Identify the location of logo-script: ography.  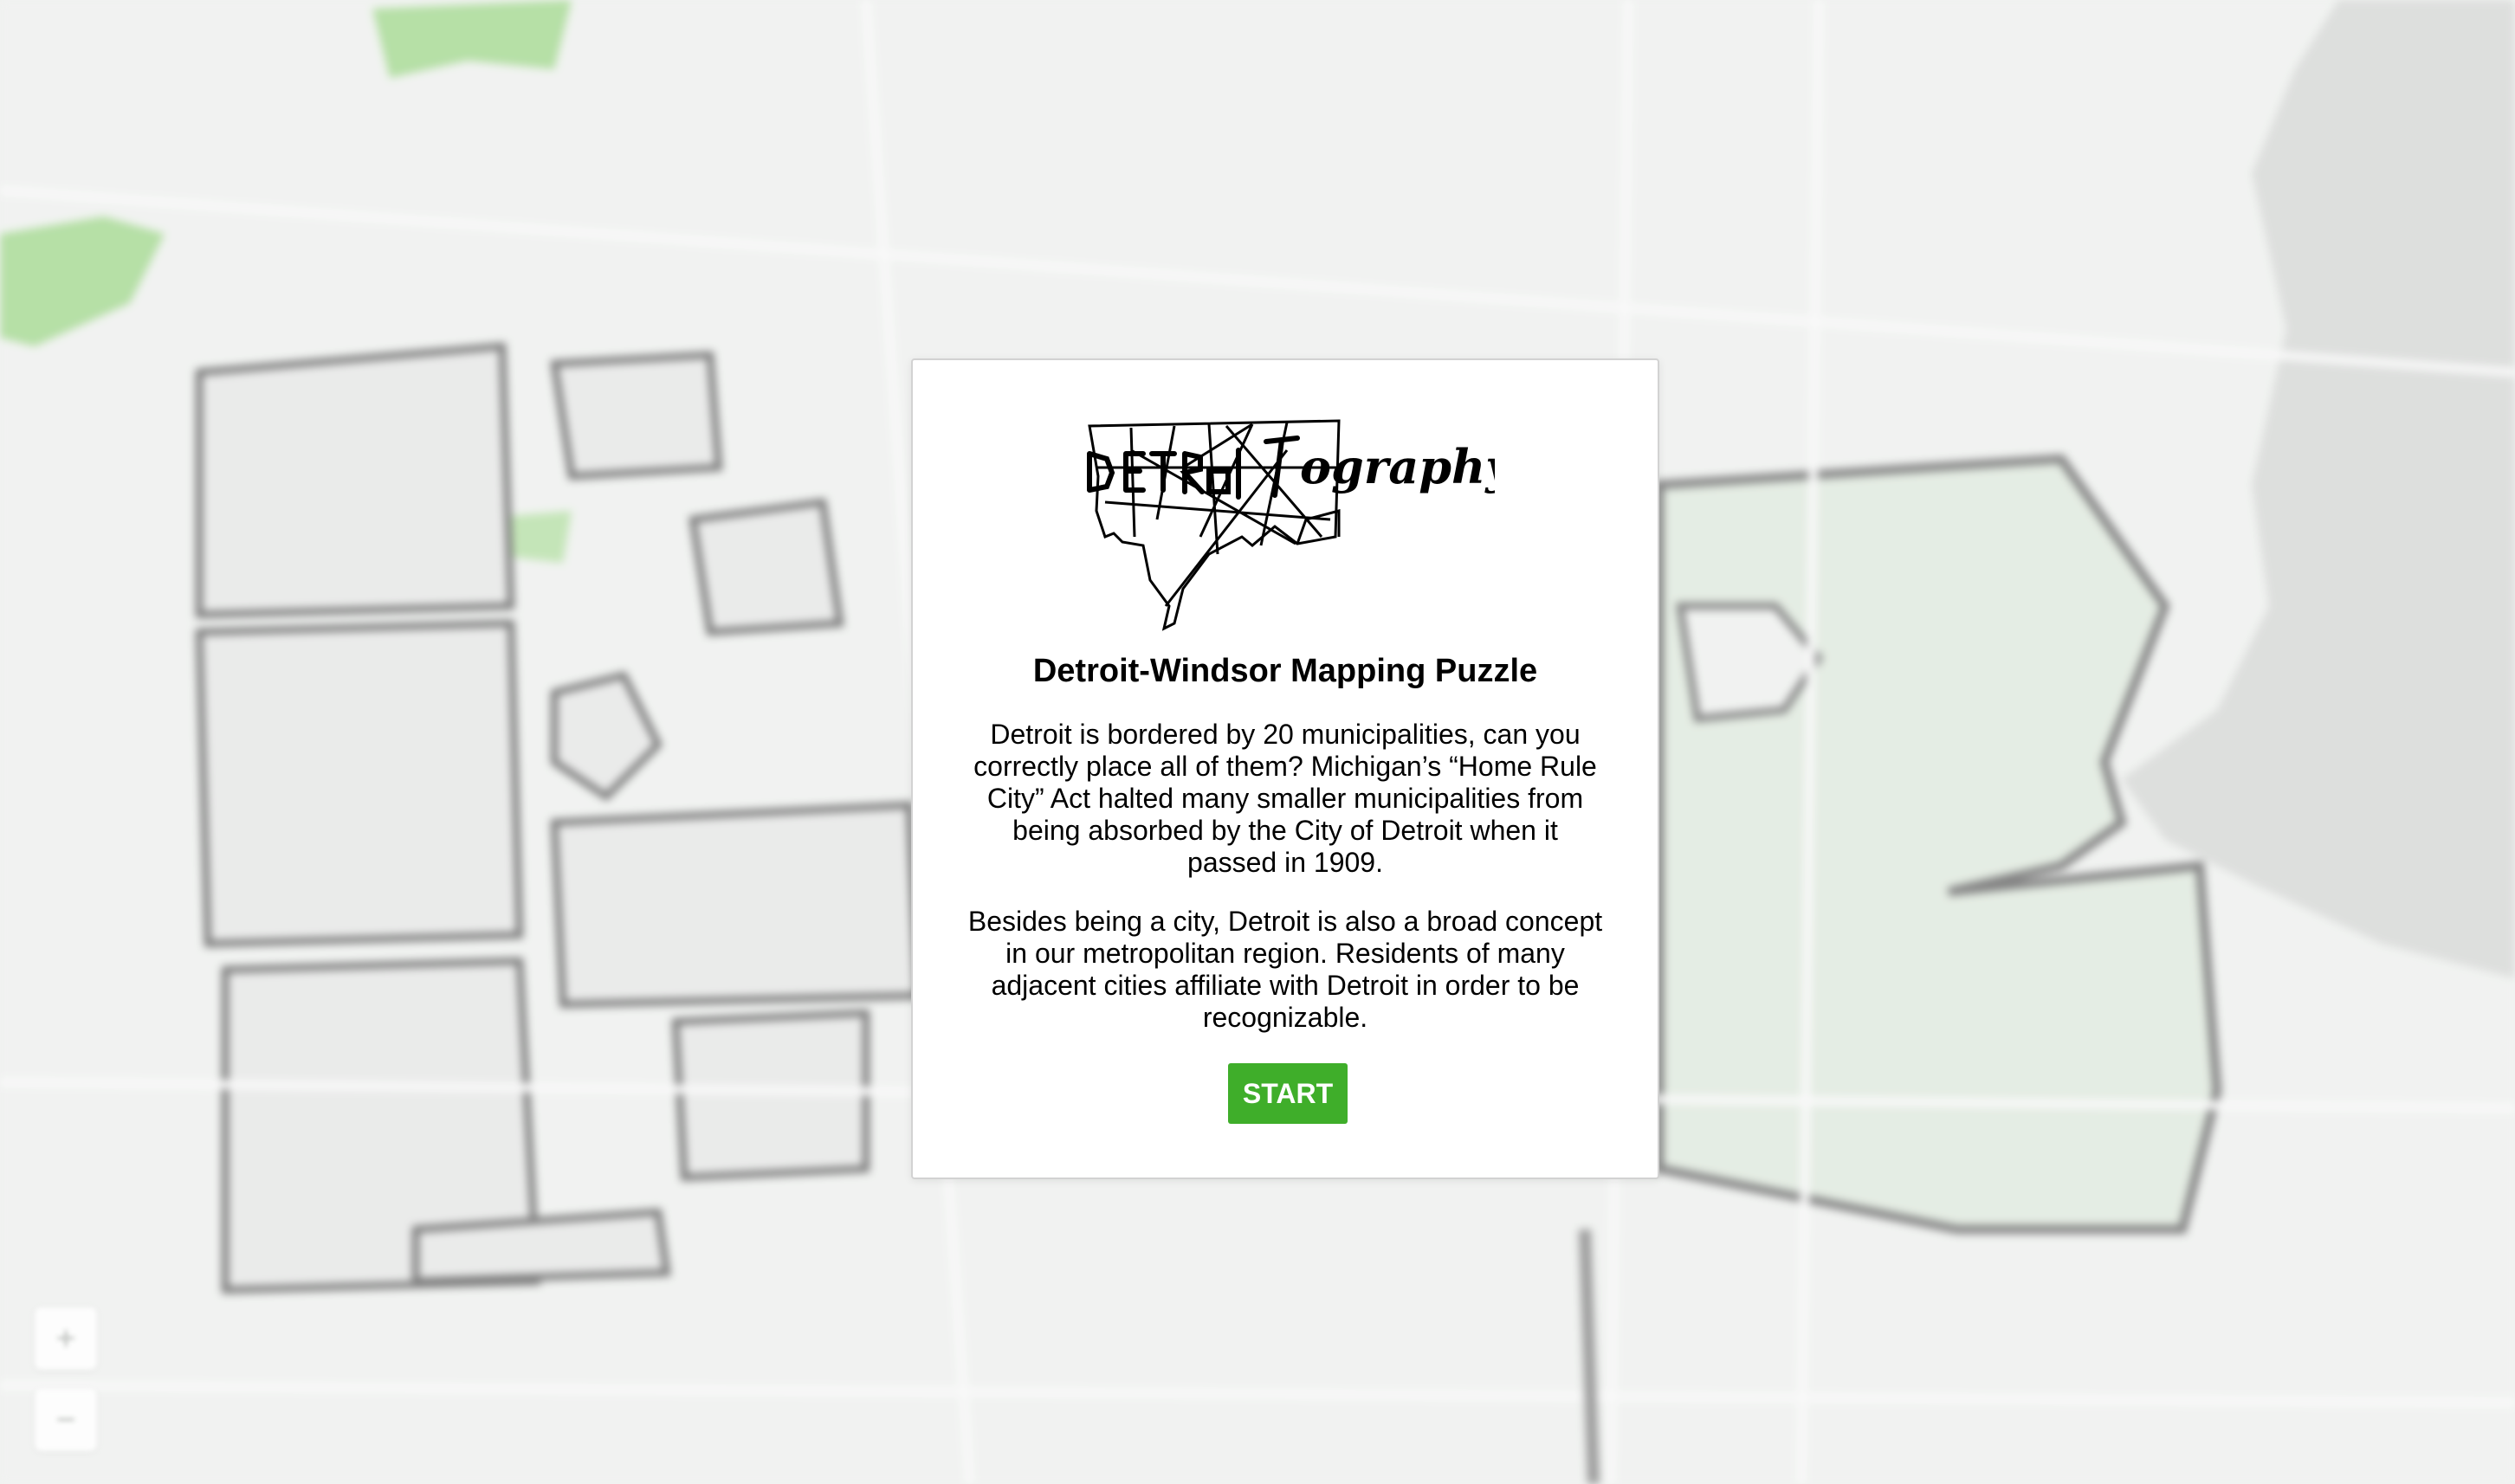
(1397, 466).